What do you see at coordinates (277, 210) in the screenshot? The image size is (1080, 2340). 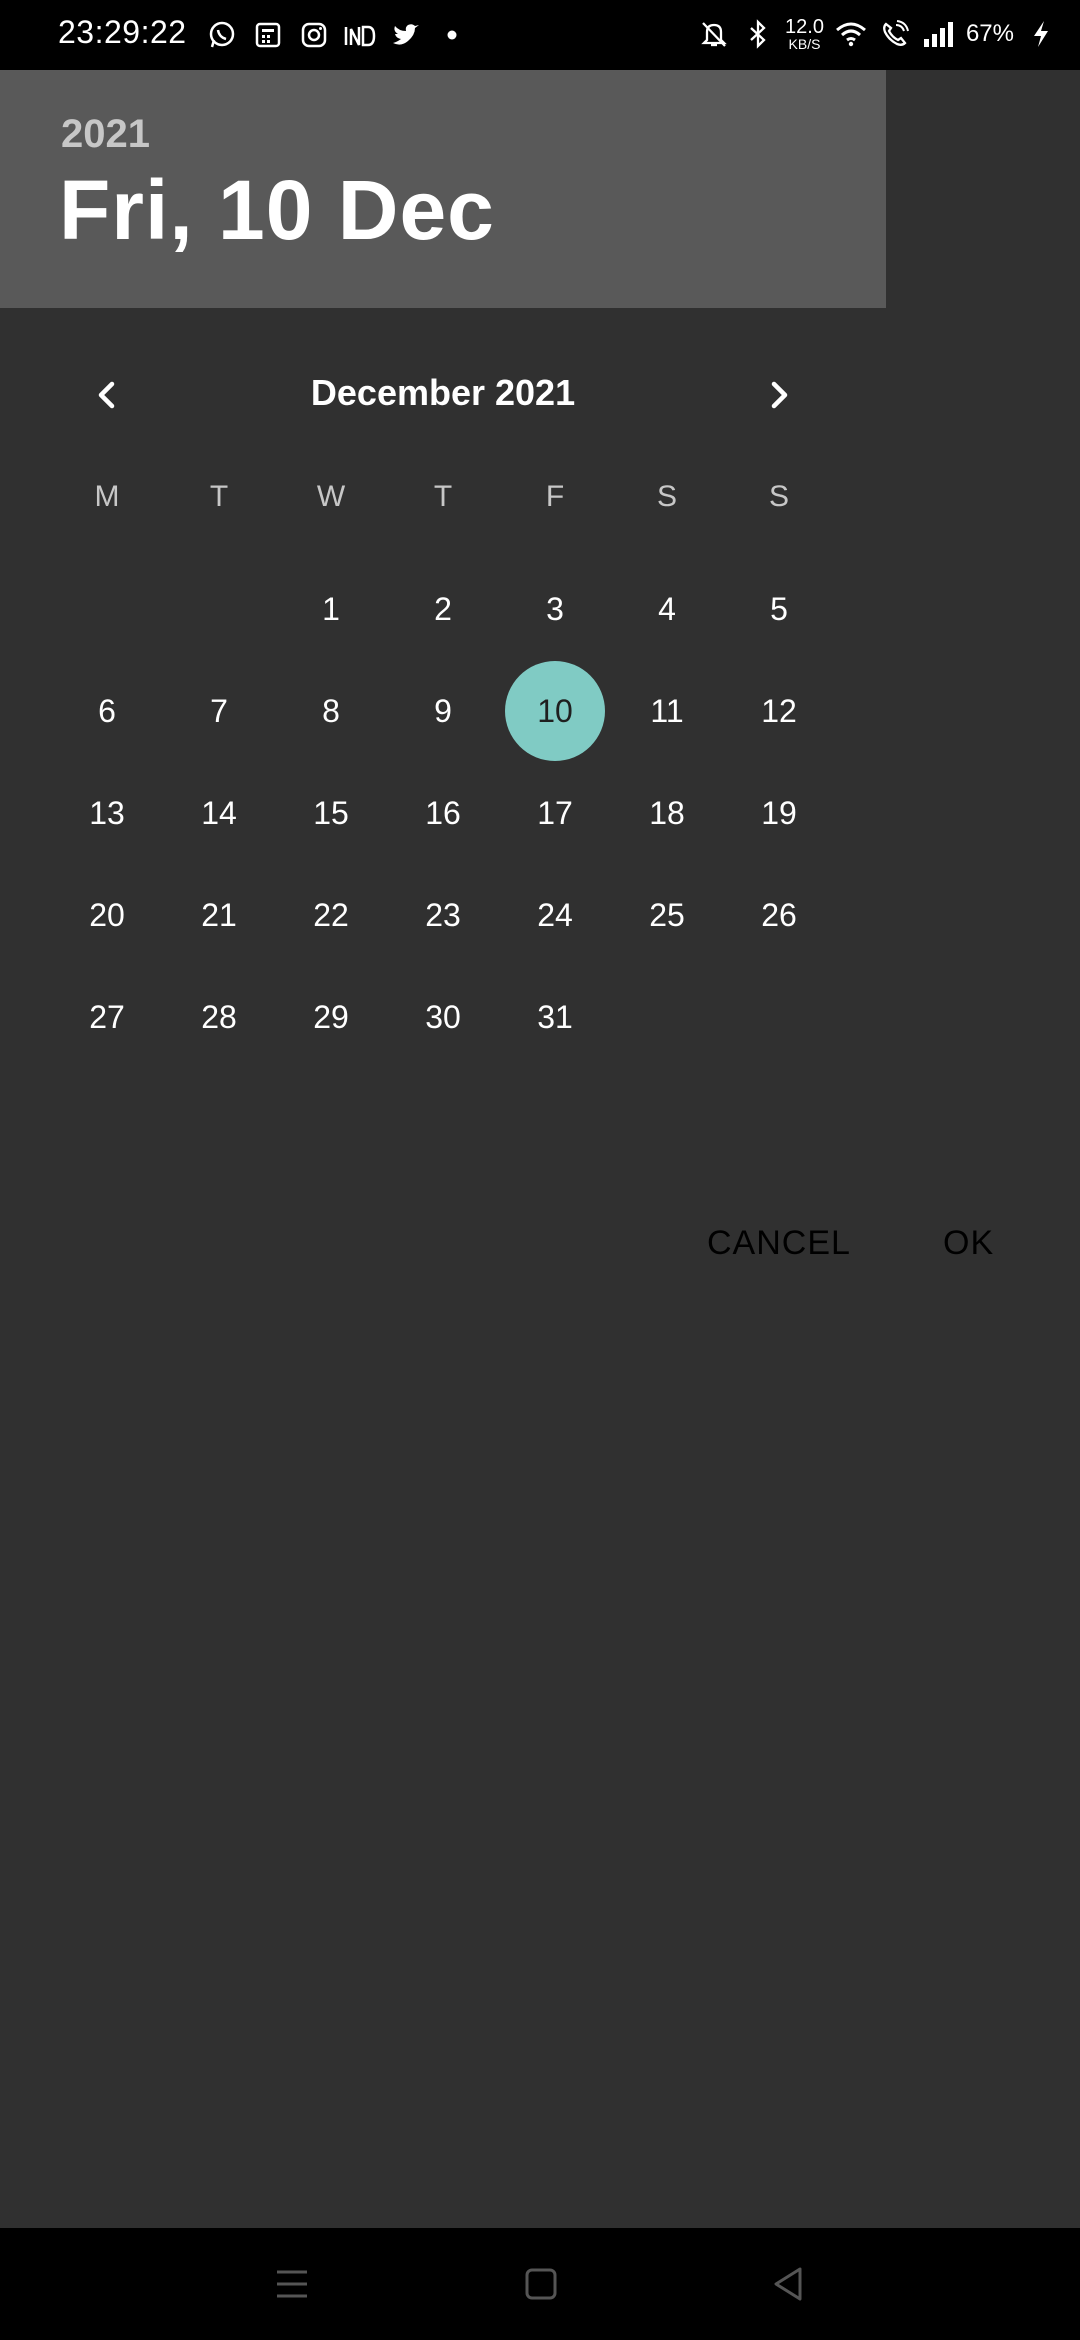 I see `selected-date: Fri, 10 Dec` at bounding box center [277, 210].